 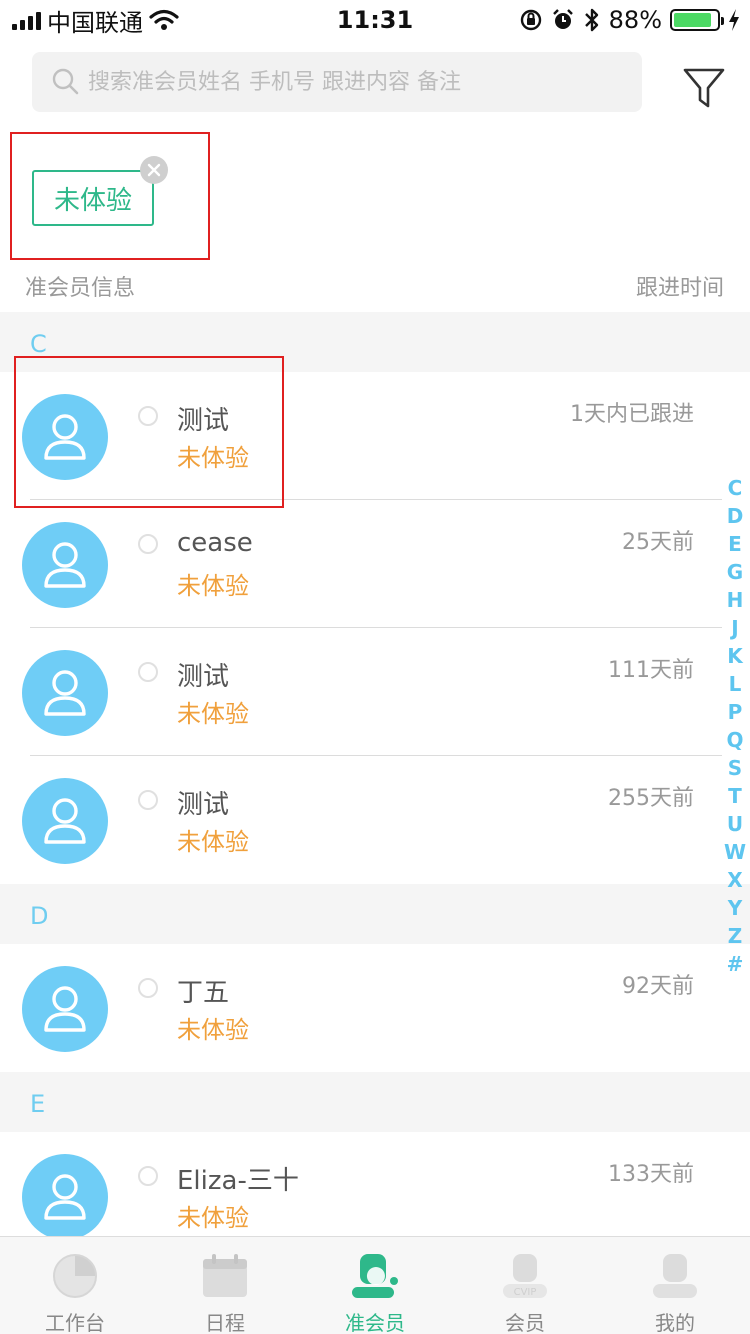 What do you see at coordinates (651, 798) in the screenshot?
I see `follow-up-time: 255天前` at bounding box center [651, 798].